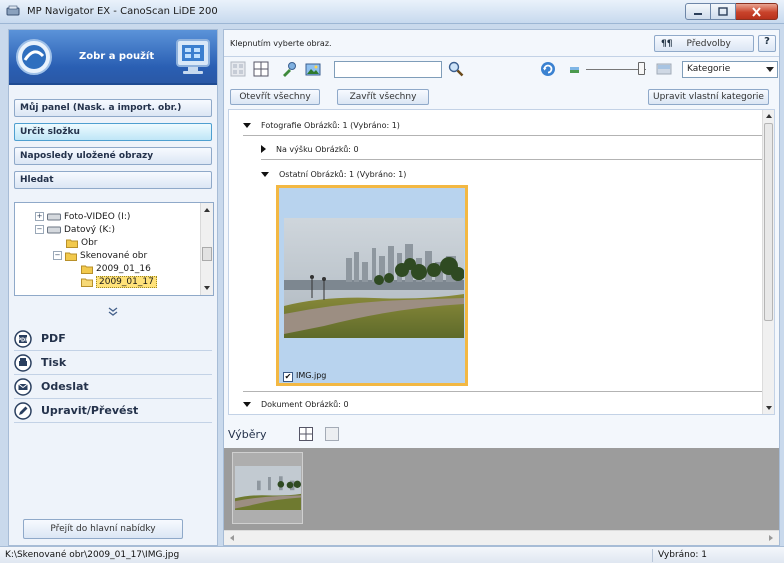 This screenshot has width=784, height=563. What do you see at coordinates (113, 387) in the screenshot?
I see `action-send: Odeslat` at bounding box center [113, 387].